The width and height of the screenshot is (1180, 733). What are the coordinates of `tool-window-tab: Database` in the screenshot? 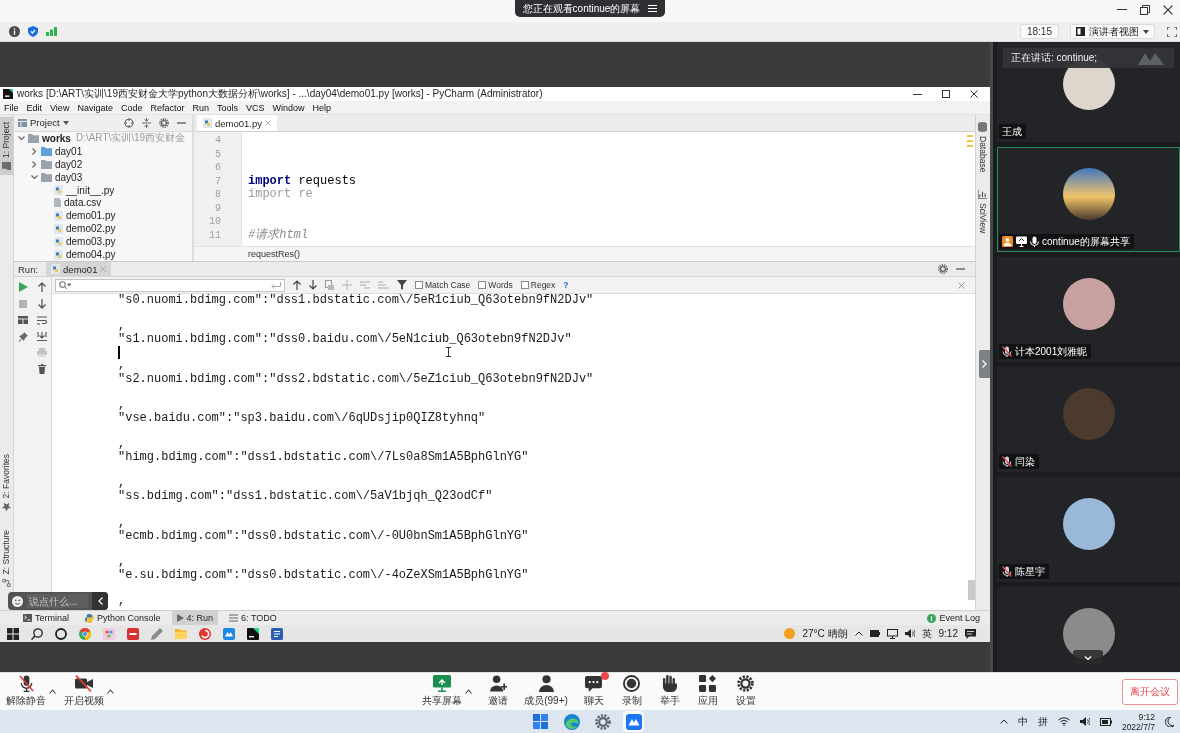 It's located at (982, 147).